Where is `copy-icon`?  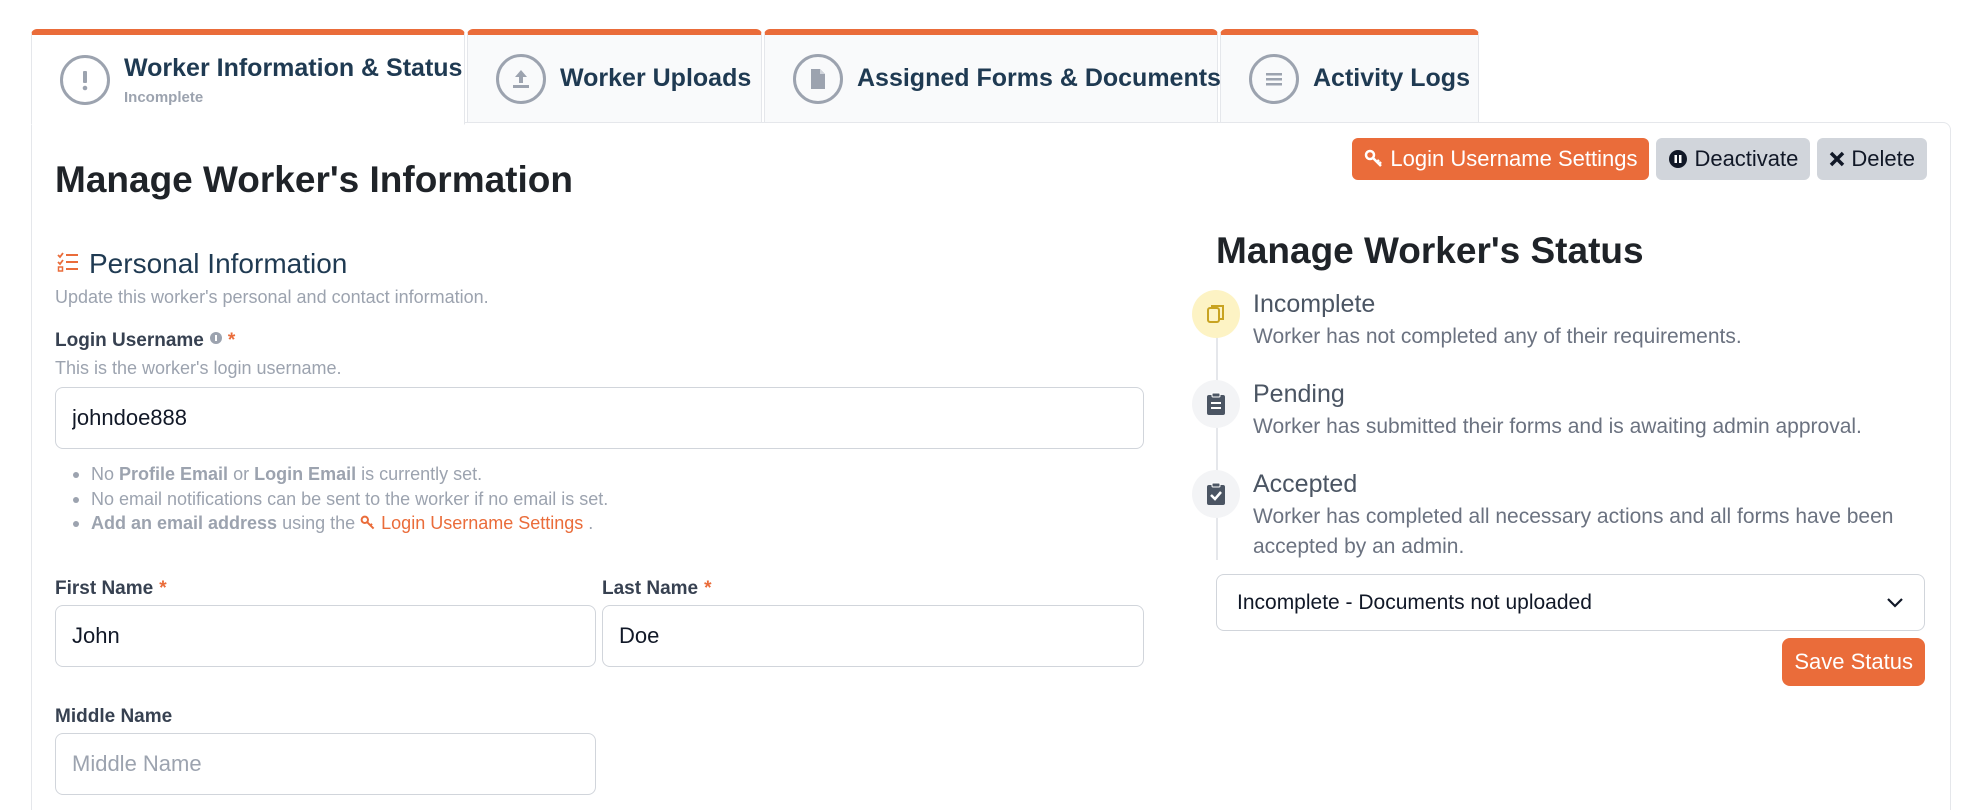
copy-icon is located at coordinates (1216, 314).